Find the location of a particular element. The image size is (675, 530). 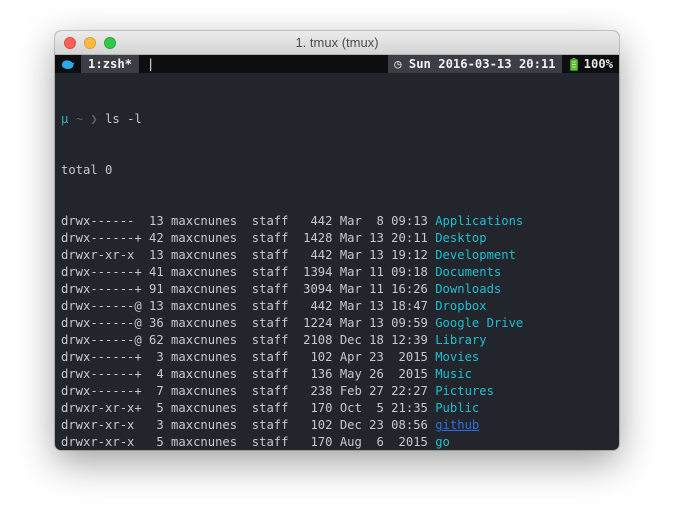

command-line: μ ~ ❯ ls -l is located at coordinates (340, 119).